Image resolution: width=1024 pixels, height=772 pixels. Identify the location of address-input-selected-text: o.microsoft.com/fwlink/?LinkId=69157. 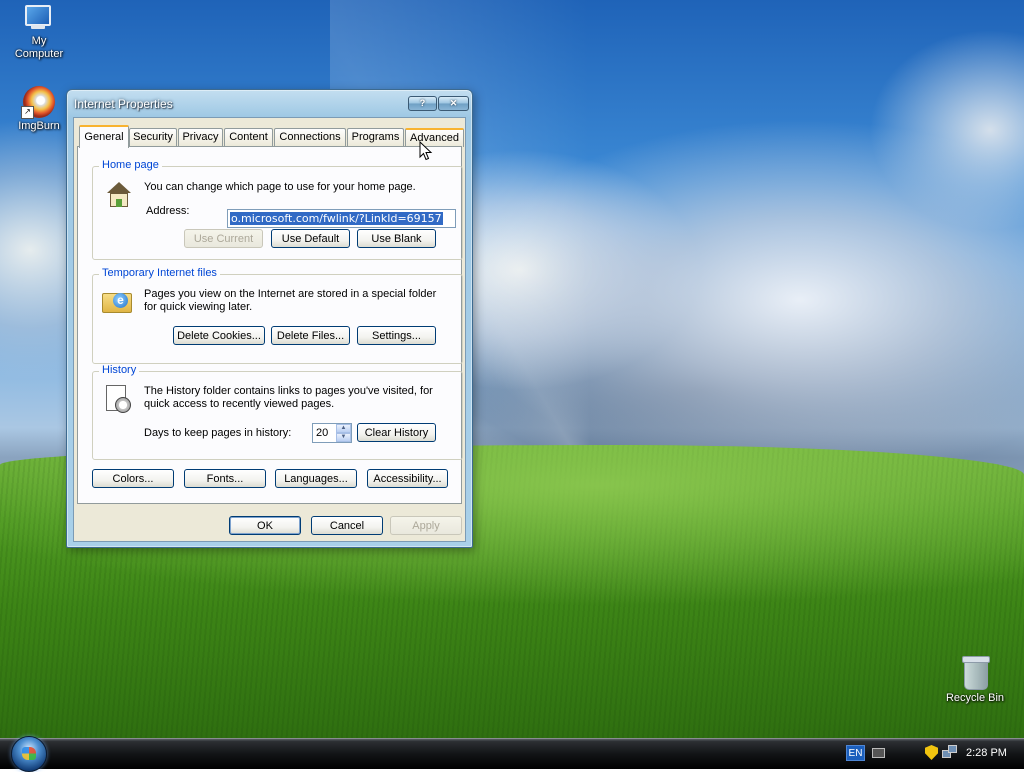
(336, 218).